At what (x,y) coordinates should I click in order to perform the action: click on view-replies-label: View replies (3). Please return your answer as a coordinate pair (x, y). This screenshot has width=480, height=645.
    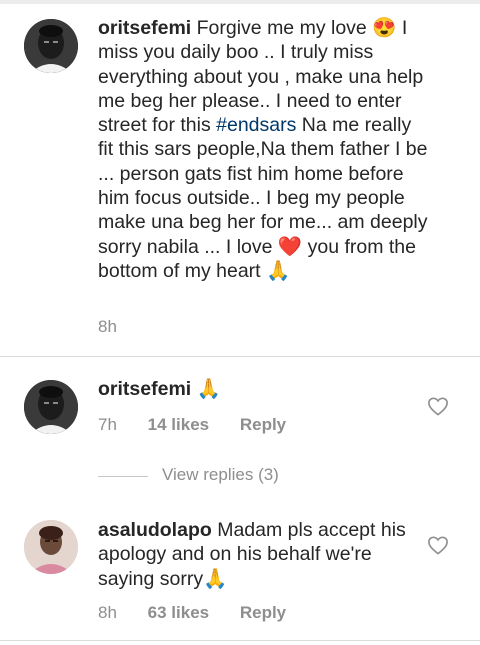
    Looking at the image, I should click on (220, 475).